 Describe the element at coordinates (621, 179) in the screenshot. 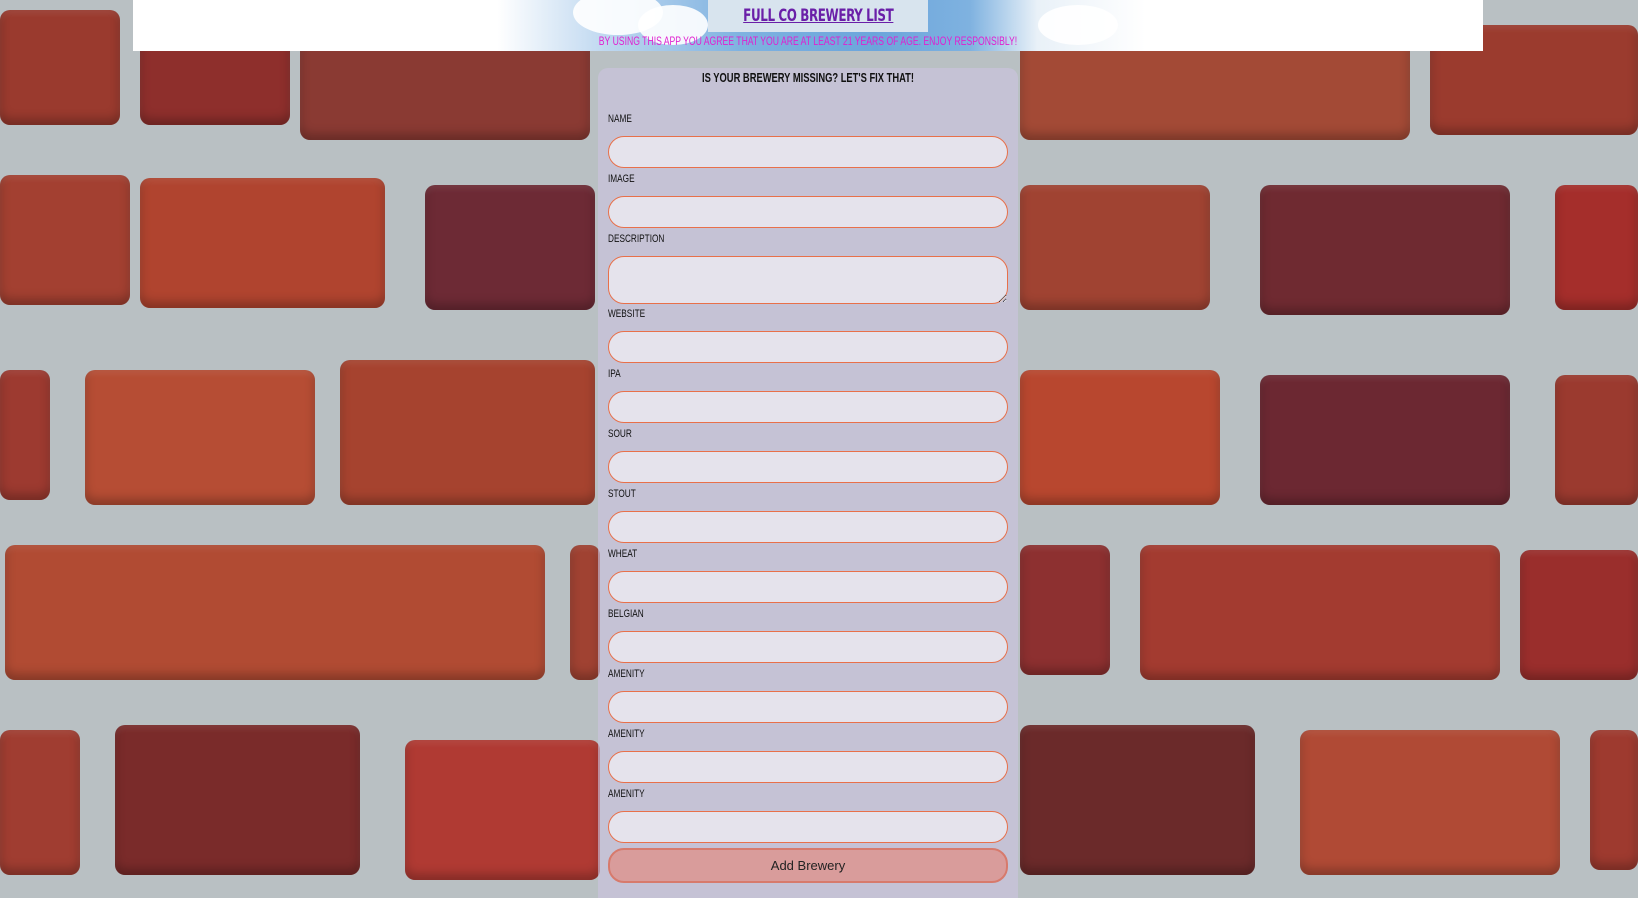

I see `image-label: IMAGE` at that location.